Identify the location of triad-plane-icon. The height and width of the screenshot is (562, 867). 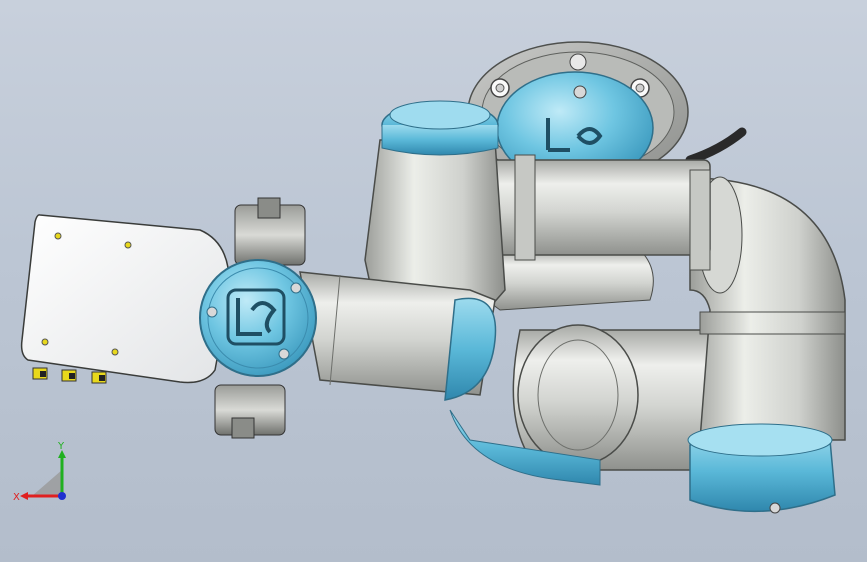
(47, 483).